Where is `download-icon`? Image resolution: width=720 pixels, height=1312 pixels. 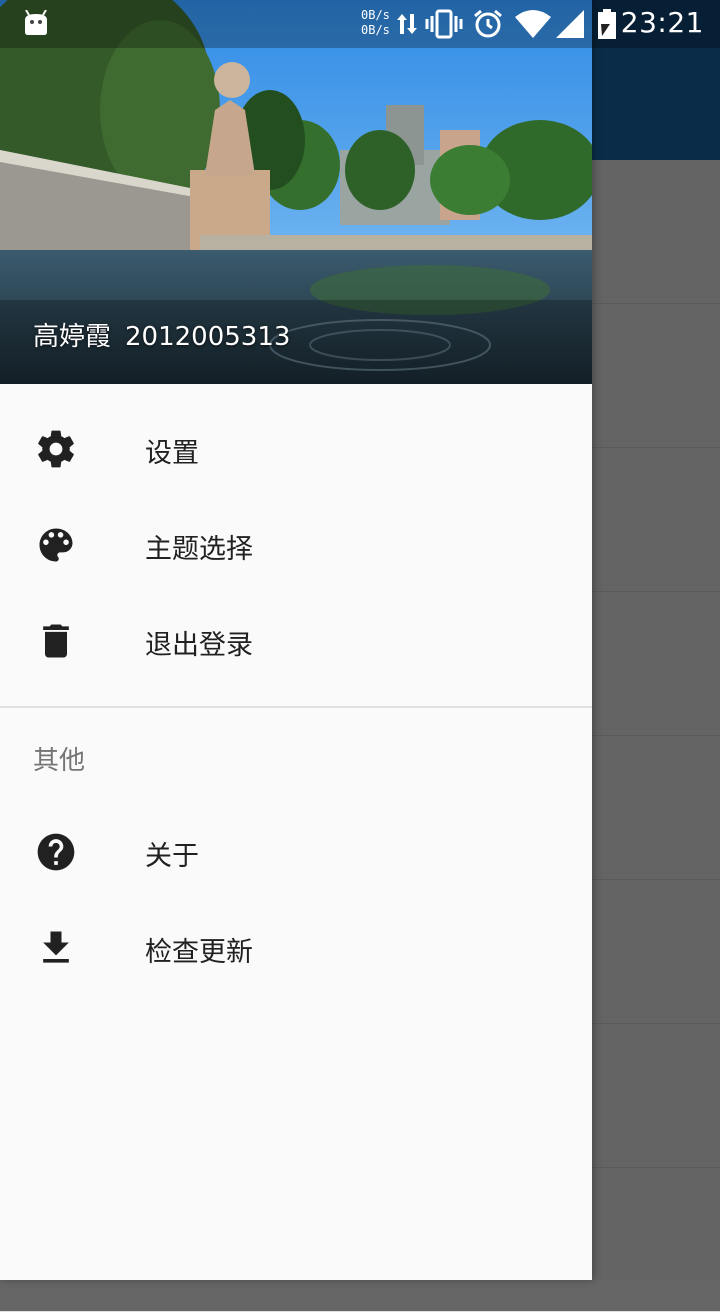
download-icon is located at coordinates (56, 947).